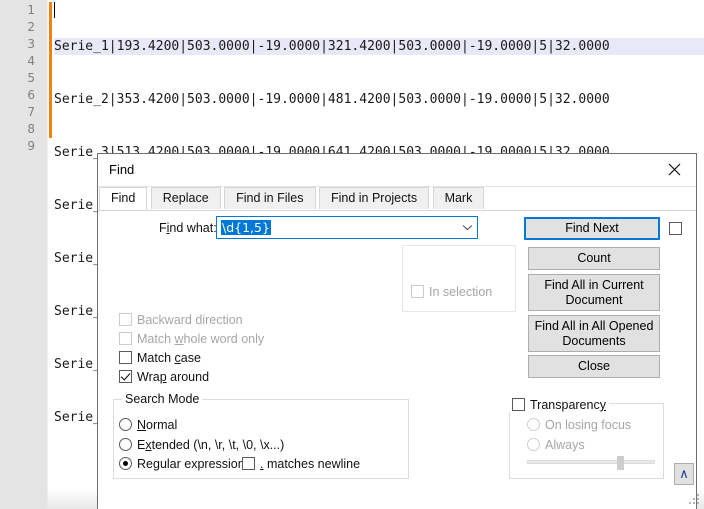  I want to click on find-what-value: \d{1,5}, so click(246, 227).